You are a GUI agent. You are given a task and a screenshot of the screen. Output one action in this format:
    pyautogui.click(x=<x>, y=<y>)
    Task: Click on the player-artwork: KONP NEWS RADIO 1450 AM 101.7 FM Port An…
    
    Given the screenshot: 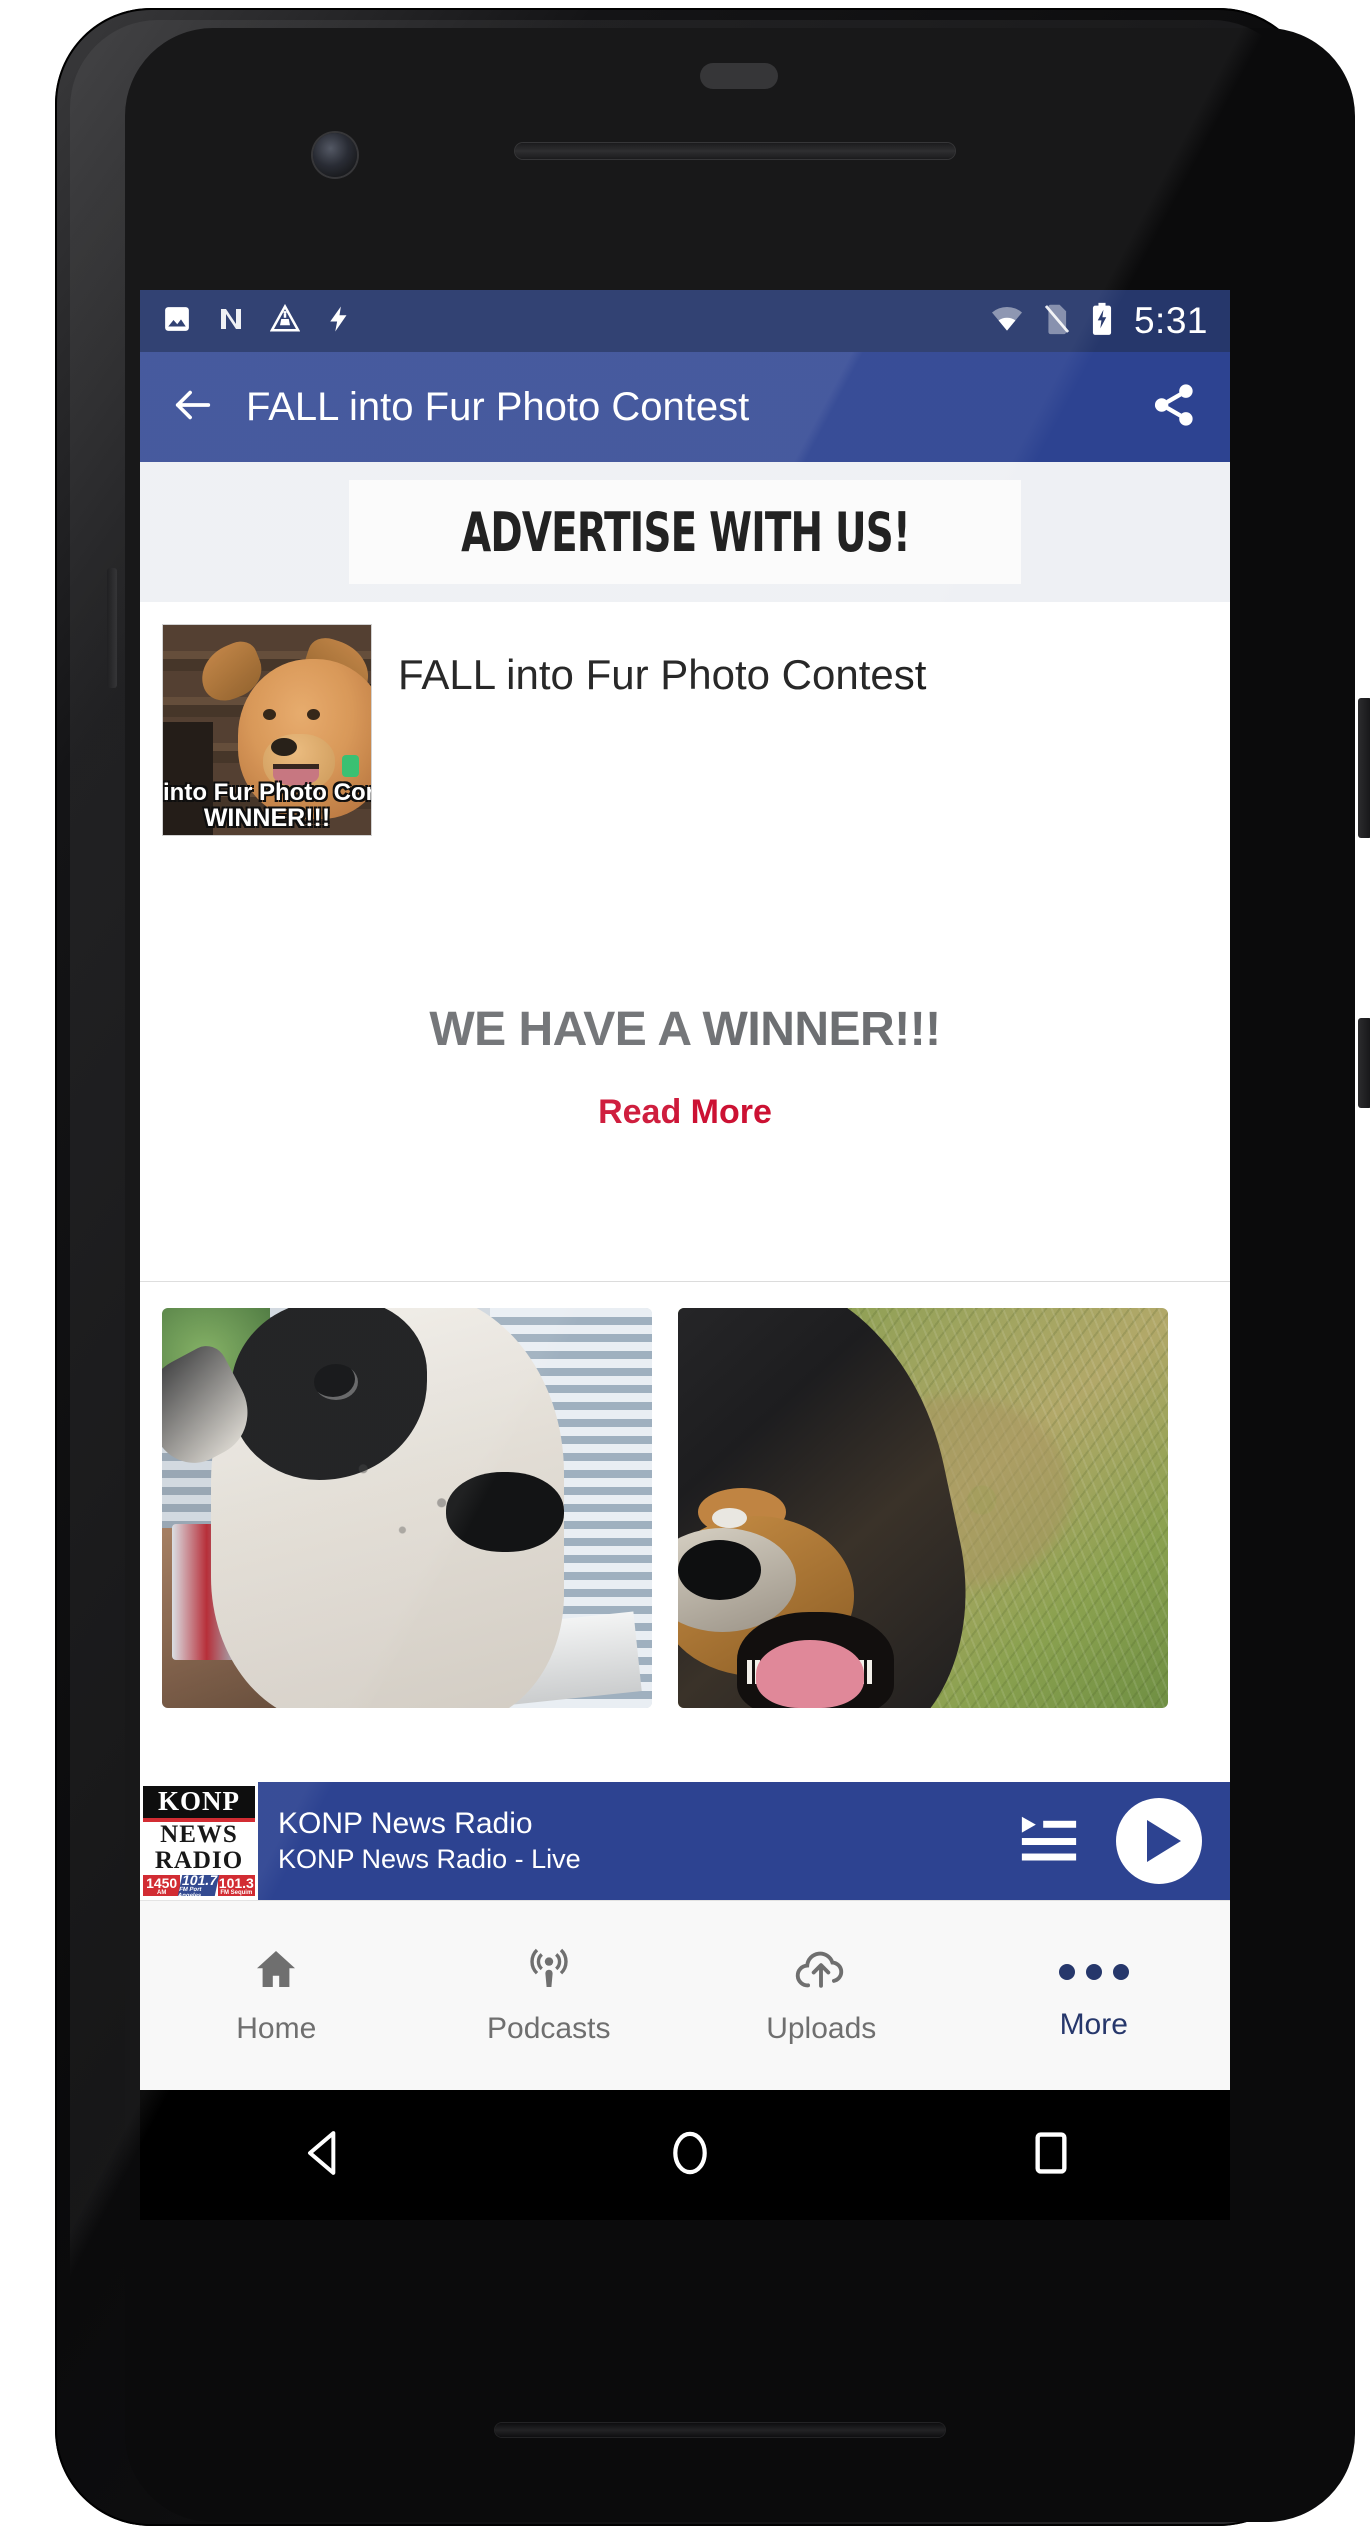 What is the action you would take?
    pyautogui.click(x=199, y=1841)
    